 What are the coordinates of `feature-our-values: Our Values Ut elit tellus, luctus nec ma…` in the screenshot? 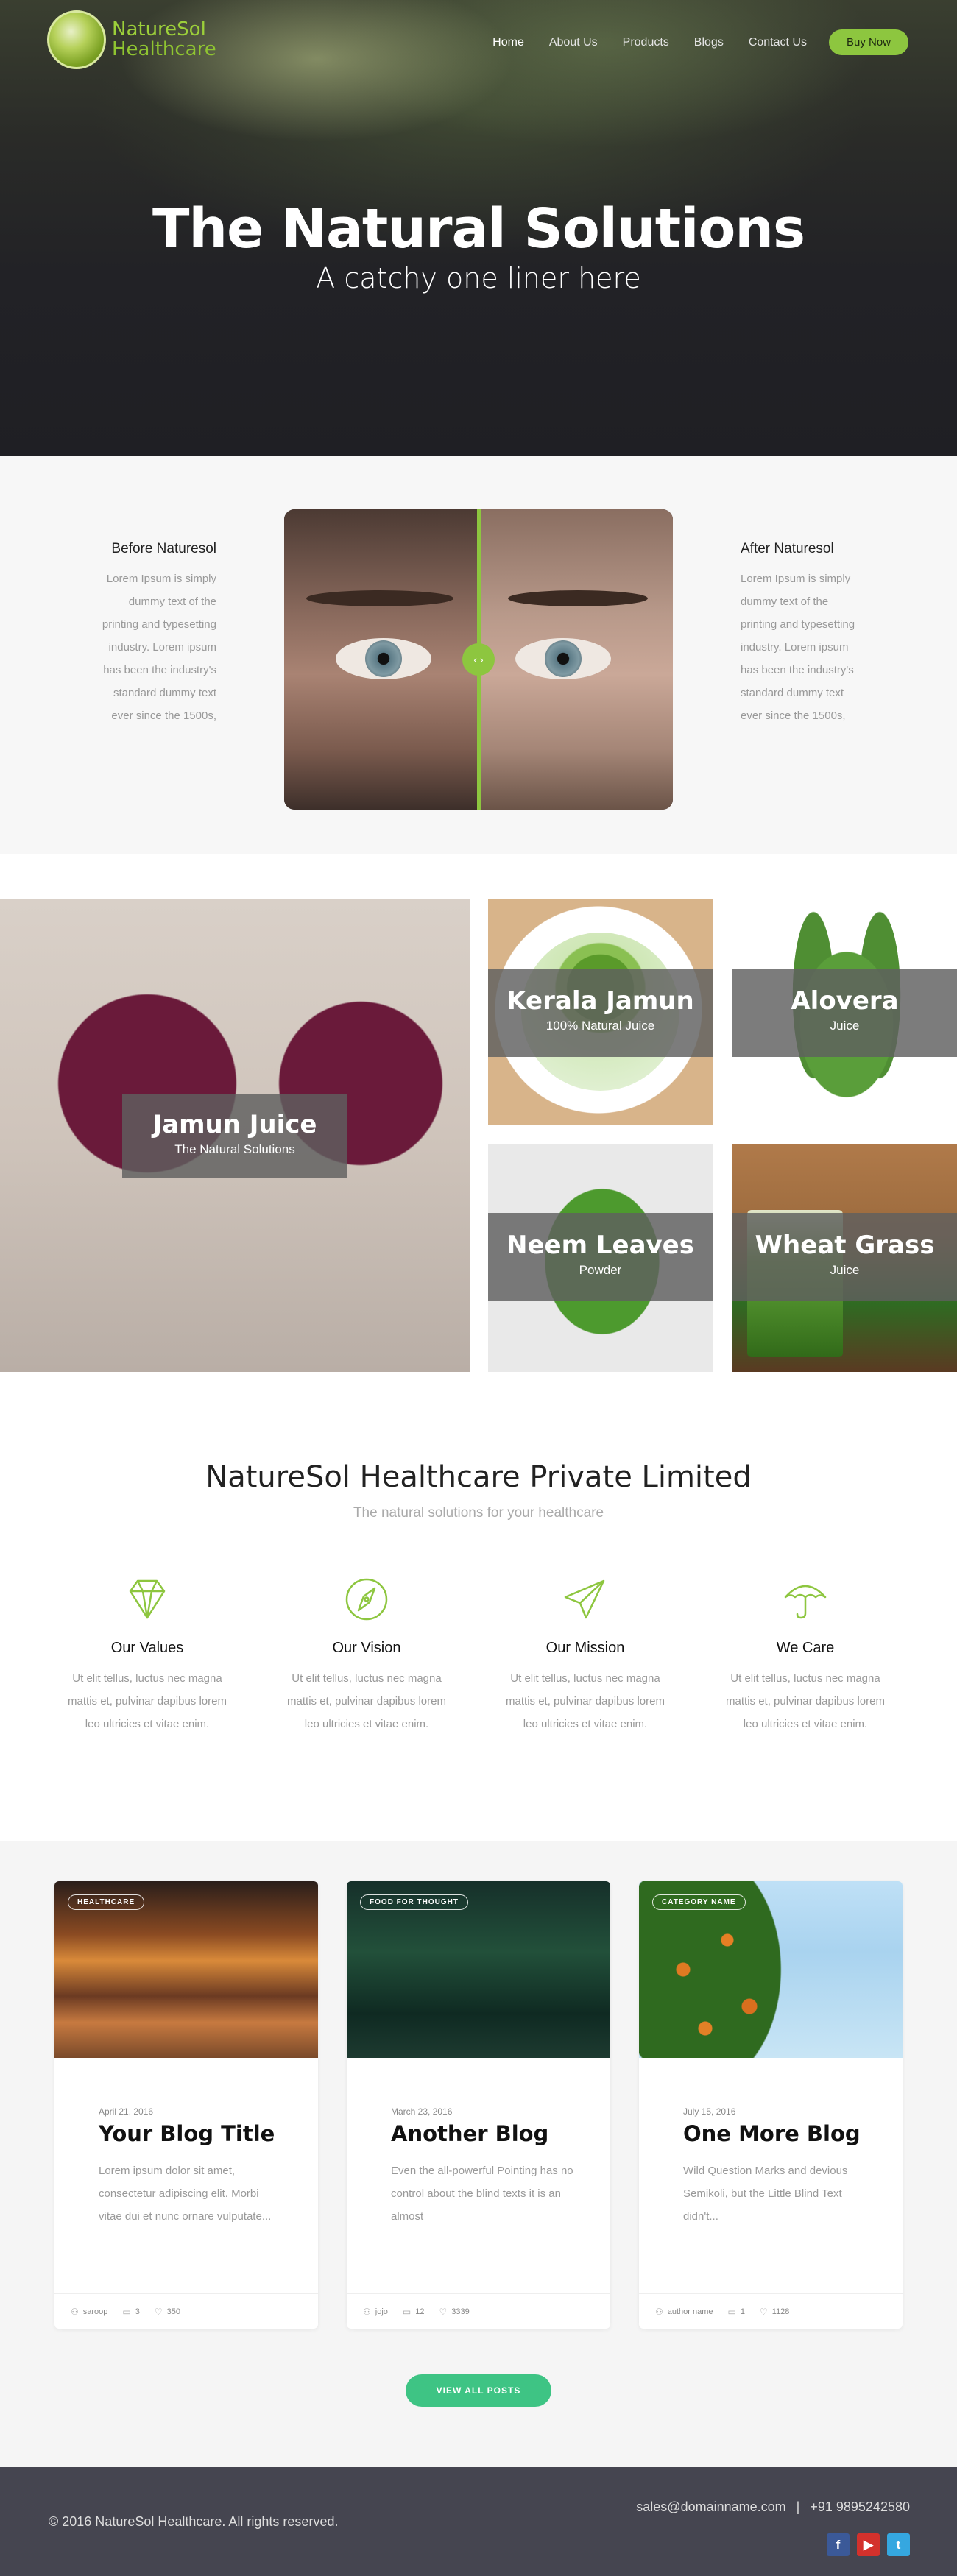 It's located at (147, 1655).